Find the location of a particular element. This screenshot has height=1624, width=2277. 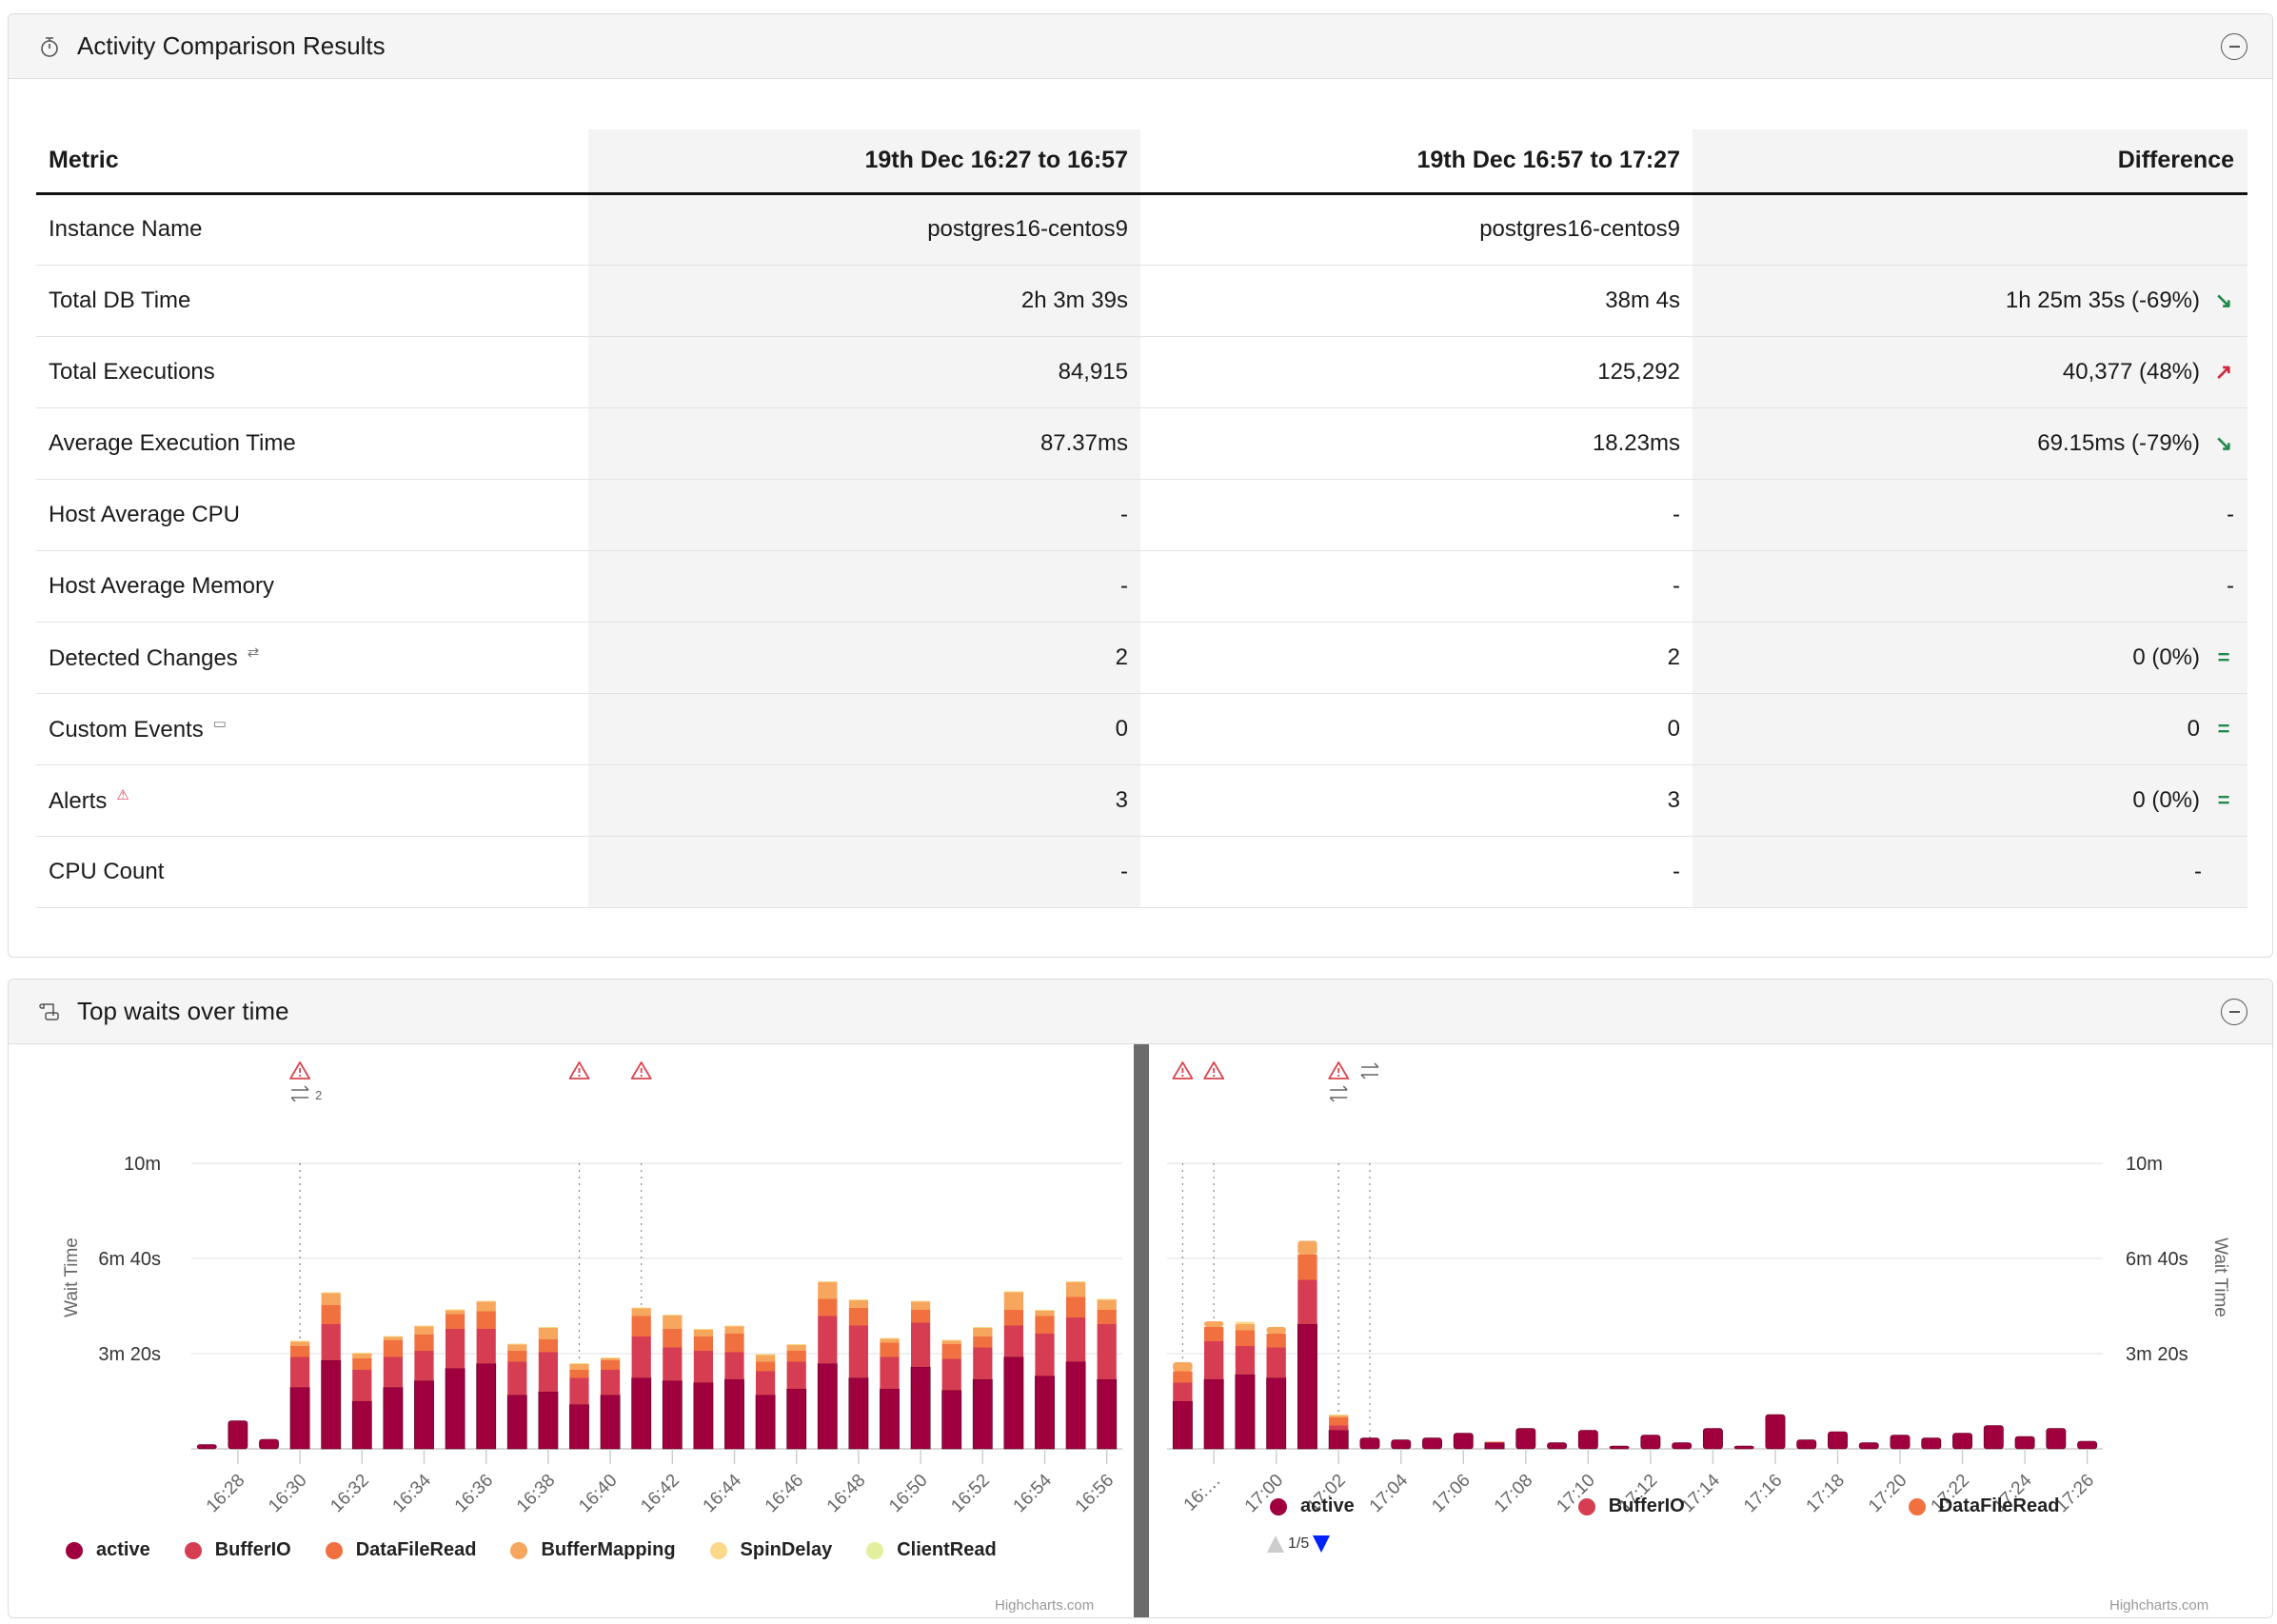

column-header-difference: Difference is located at coordinates (1970, 162).